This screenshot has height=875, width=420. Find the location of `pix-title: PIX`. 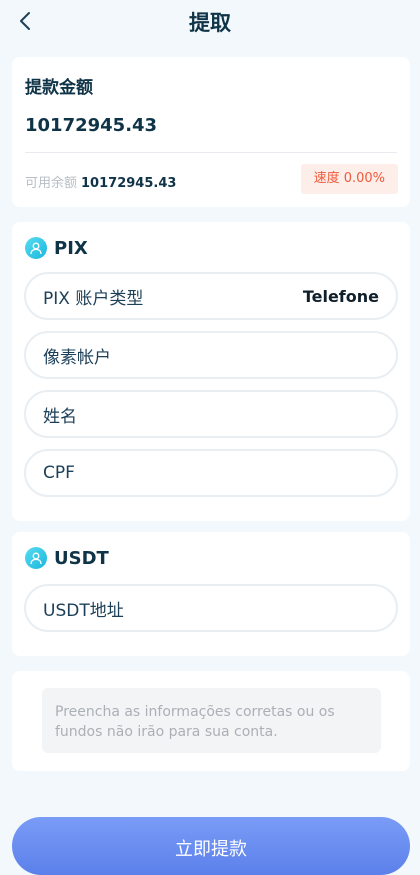

pix-title: PIX is located at coordinates (71, 248).